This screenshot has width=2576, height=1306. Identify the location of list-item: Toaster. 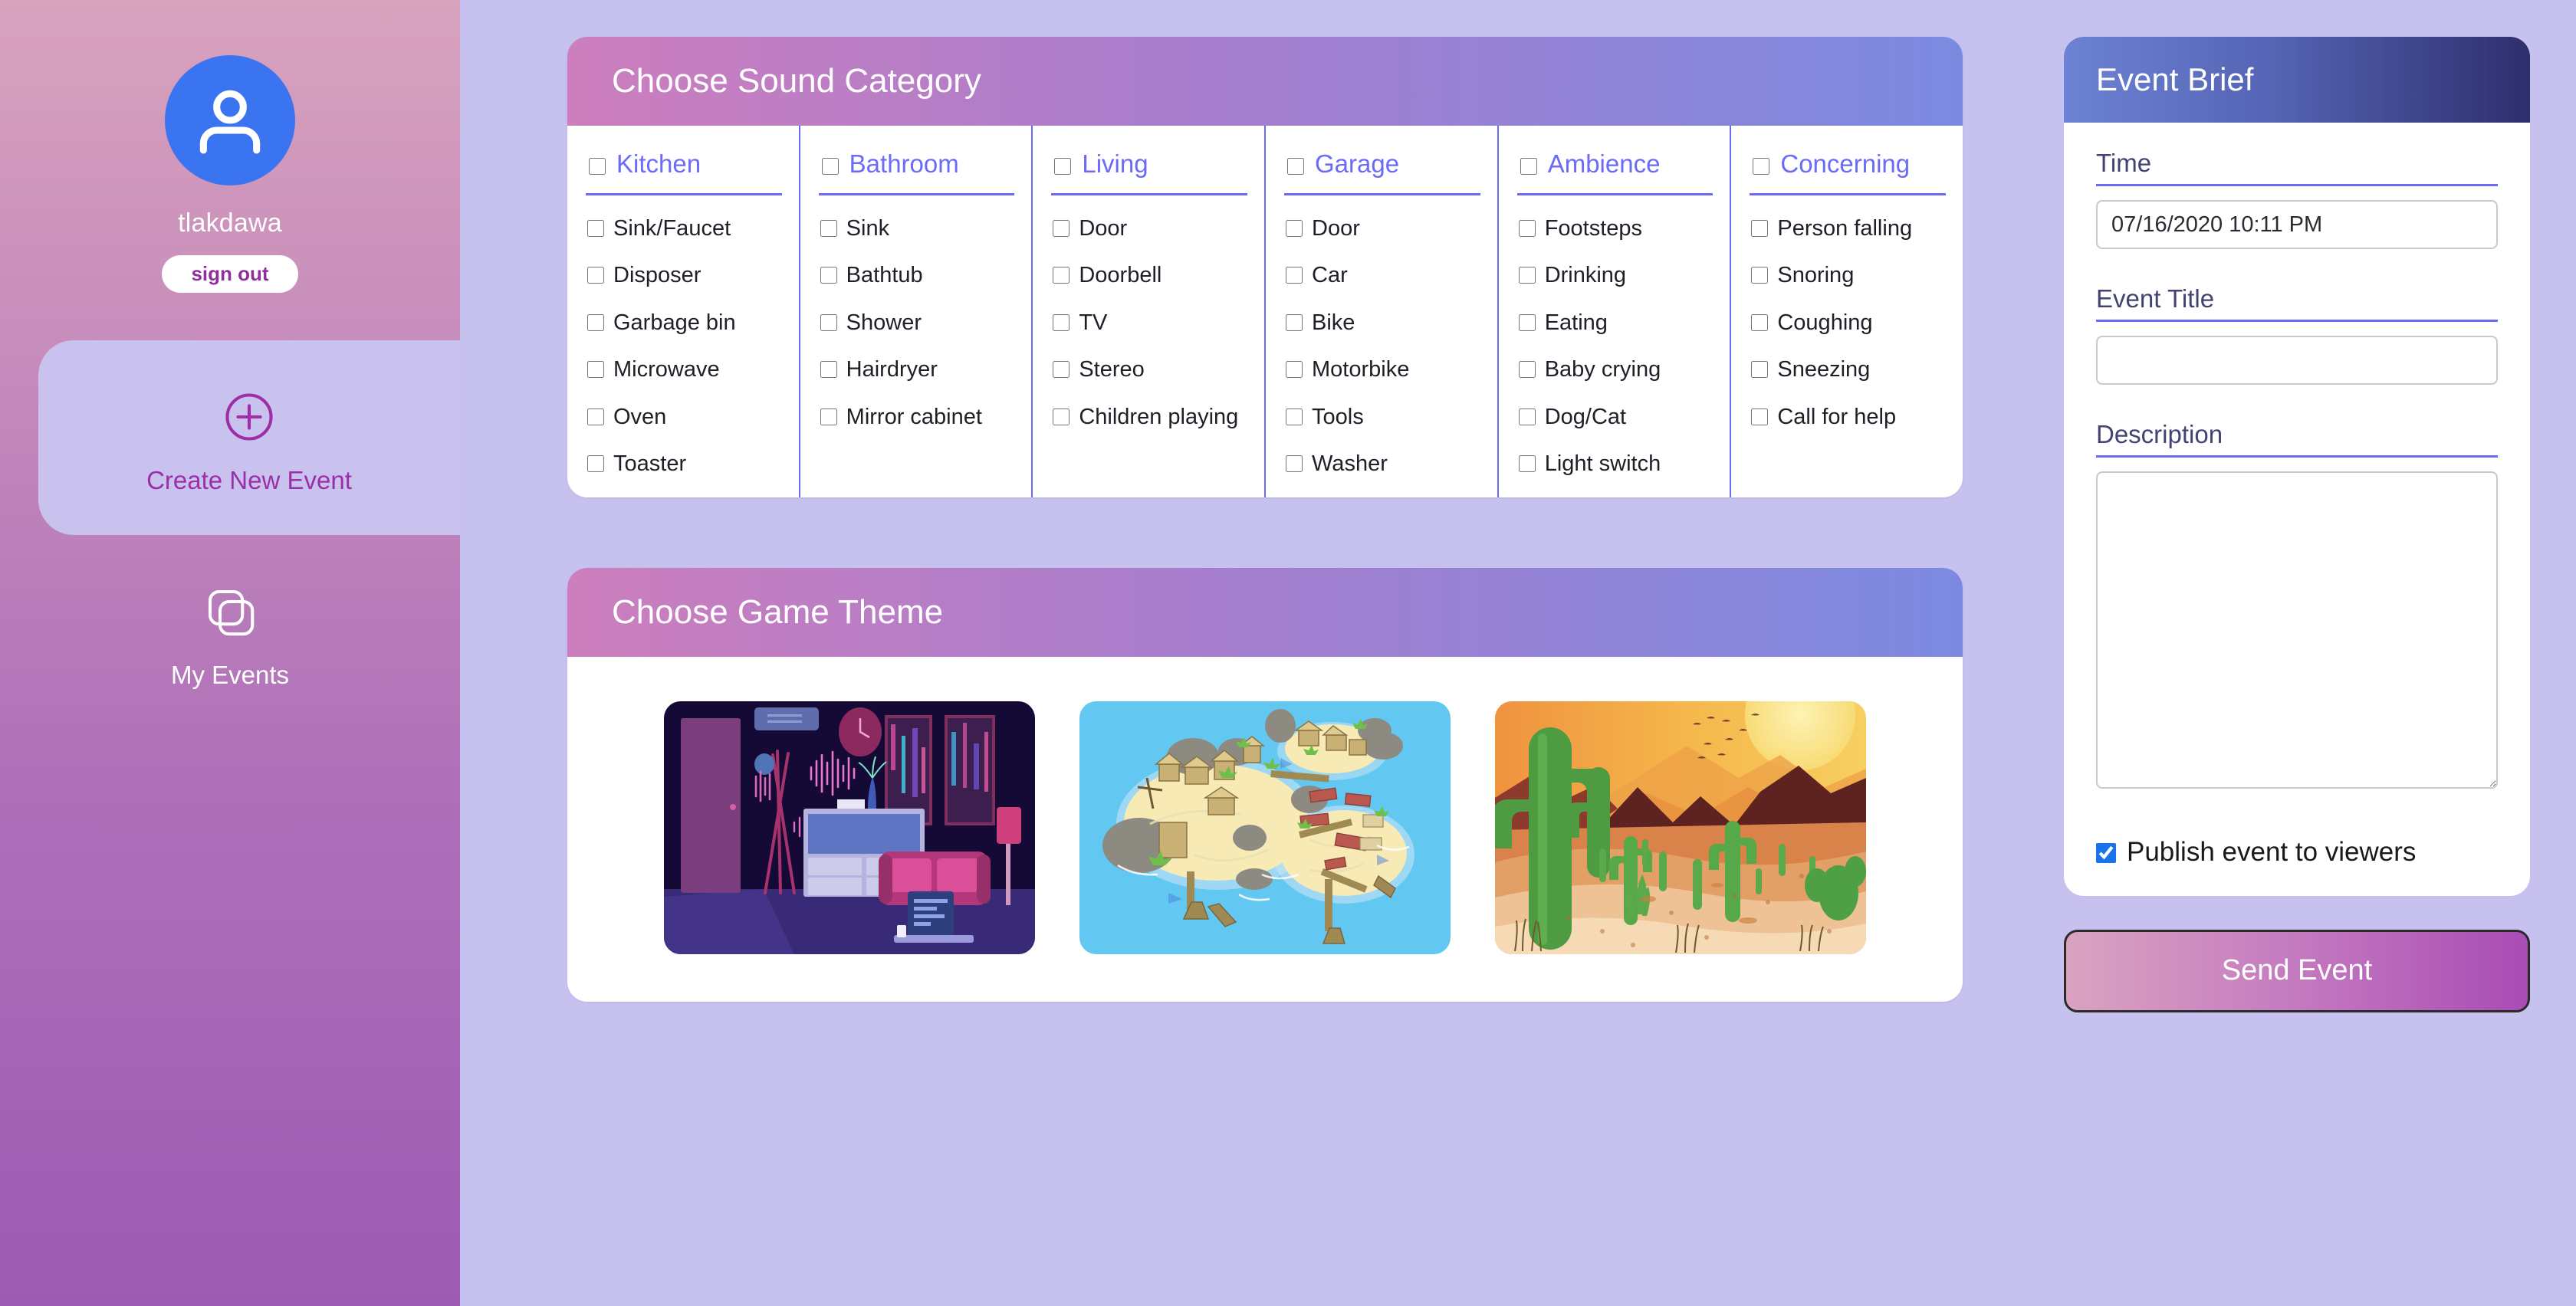
(686, 464).